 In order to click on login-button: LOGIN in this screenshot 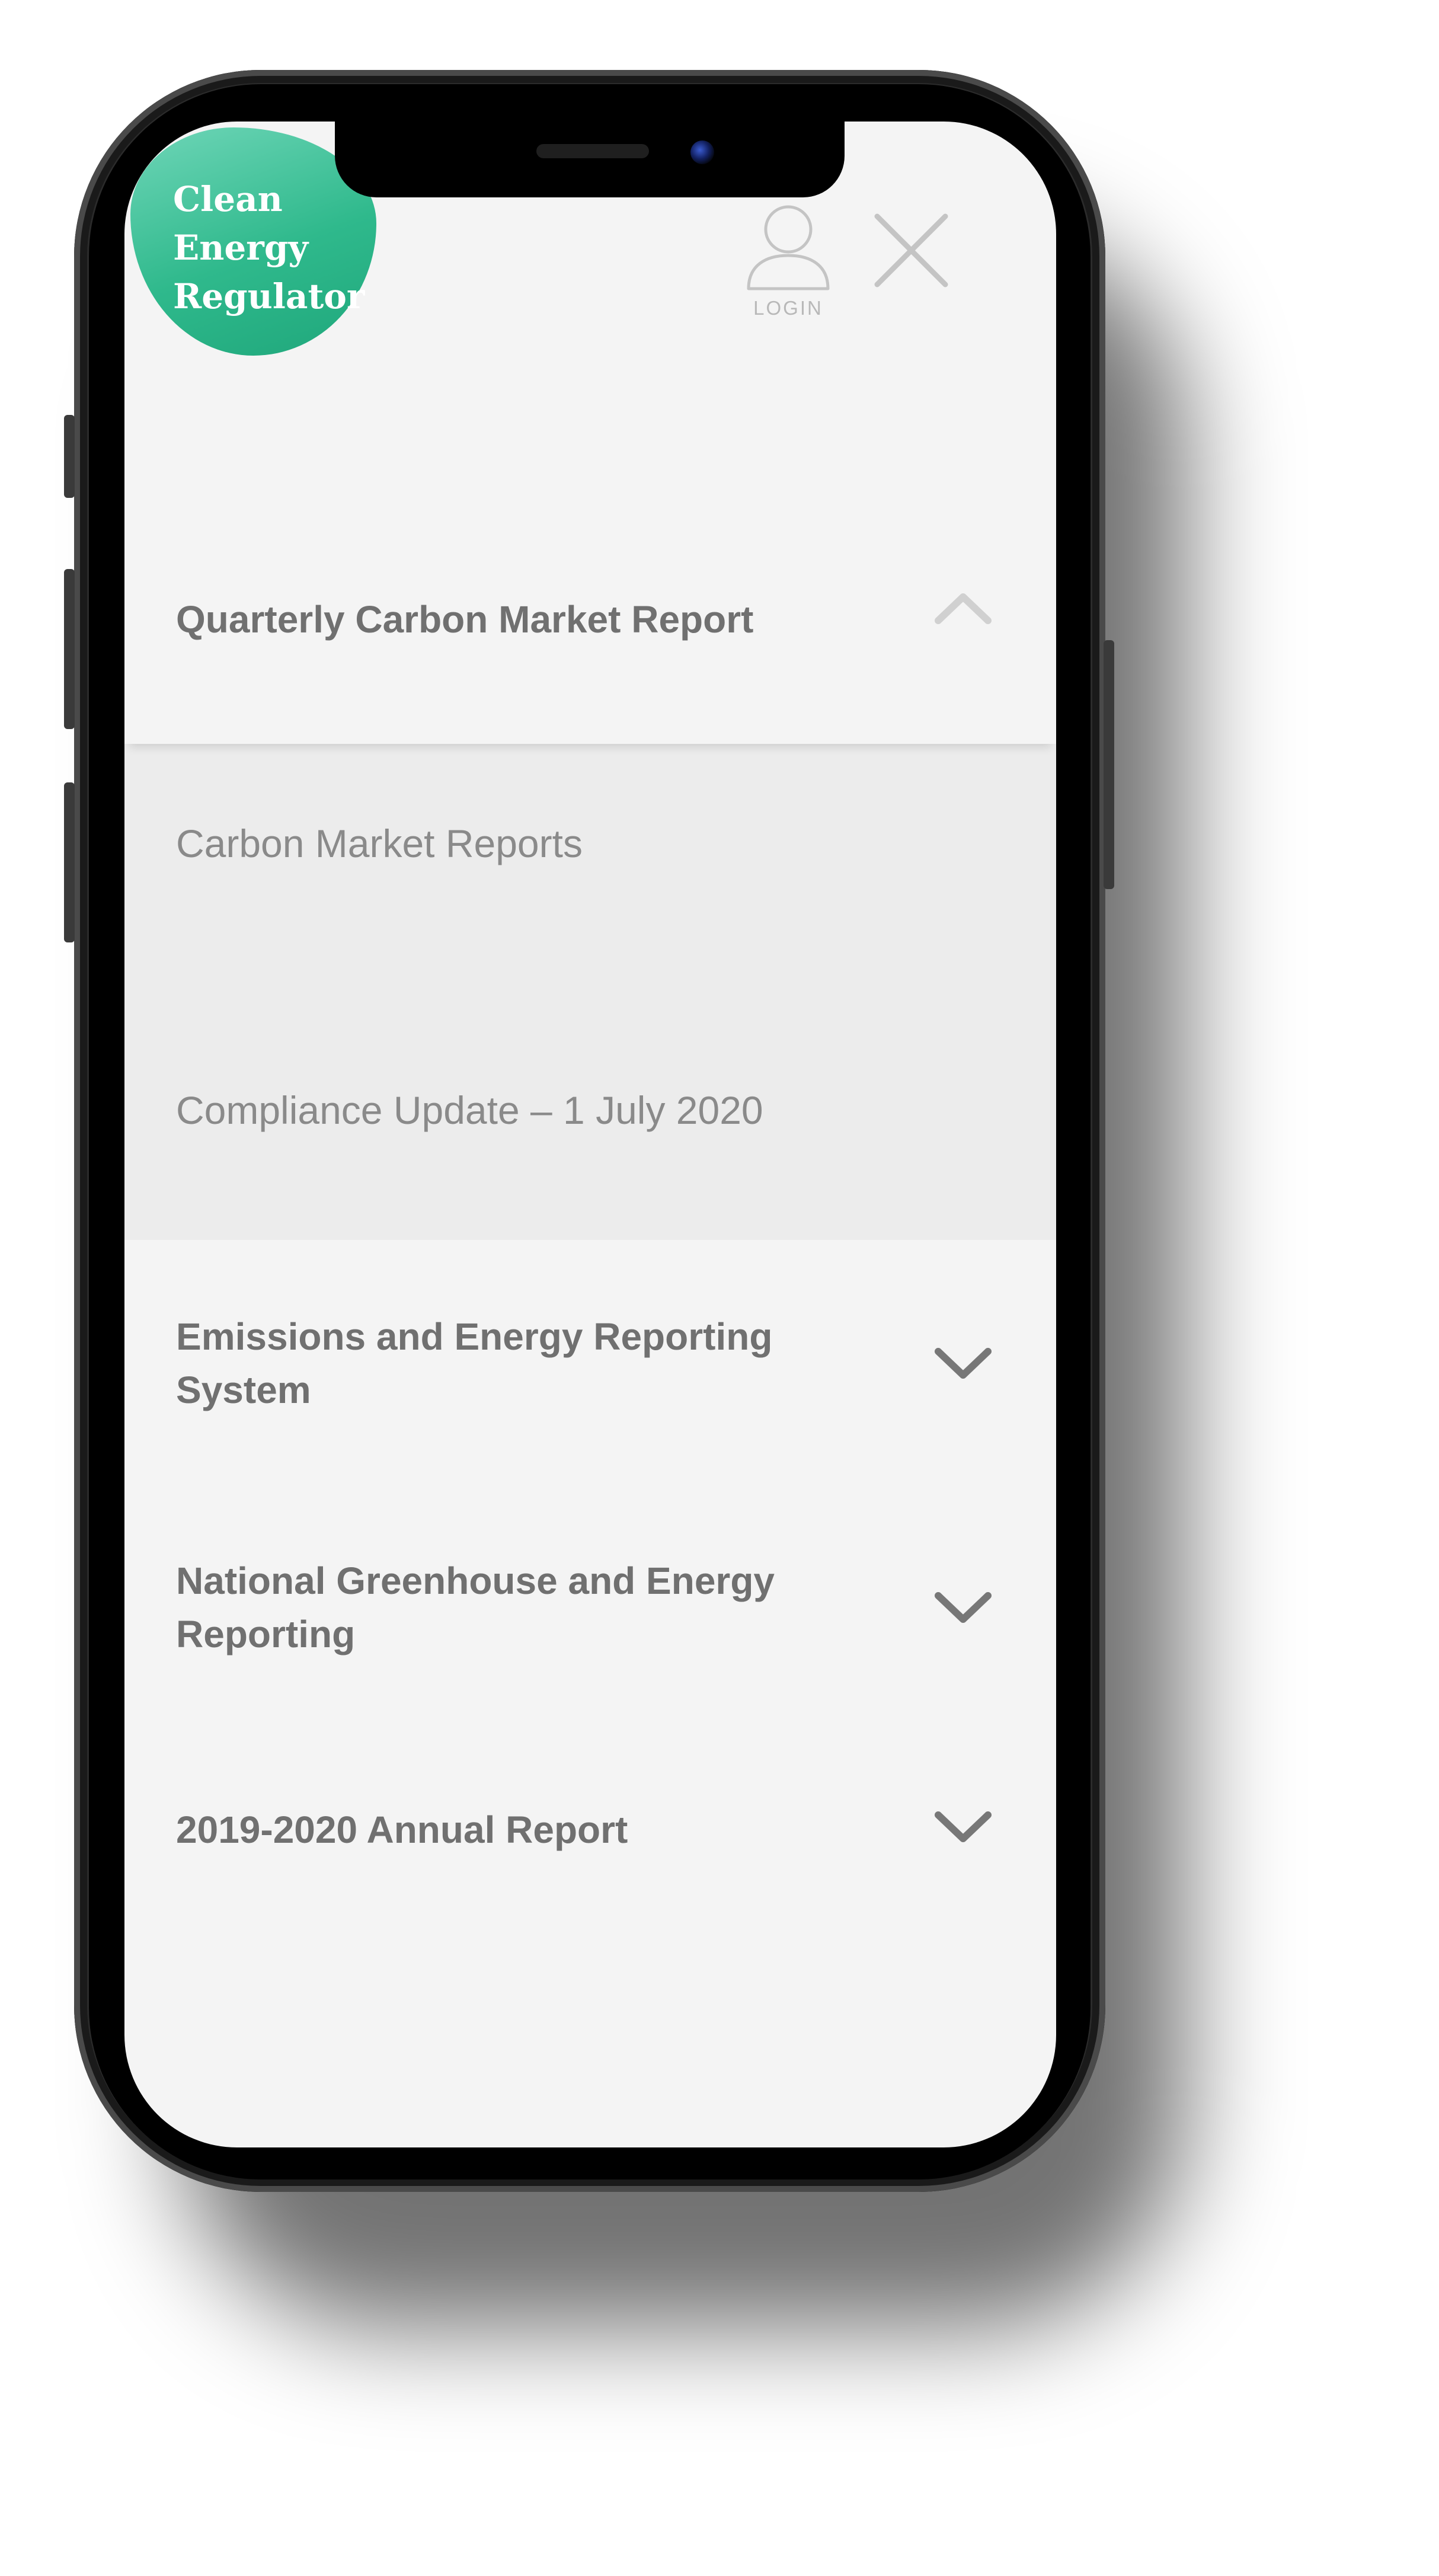, I will do `click(788, 259)`.